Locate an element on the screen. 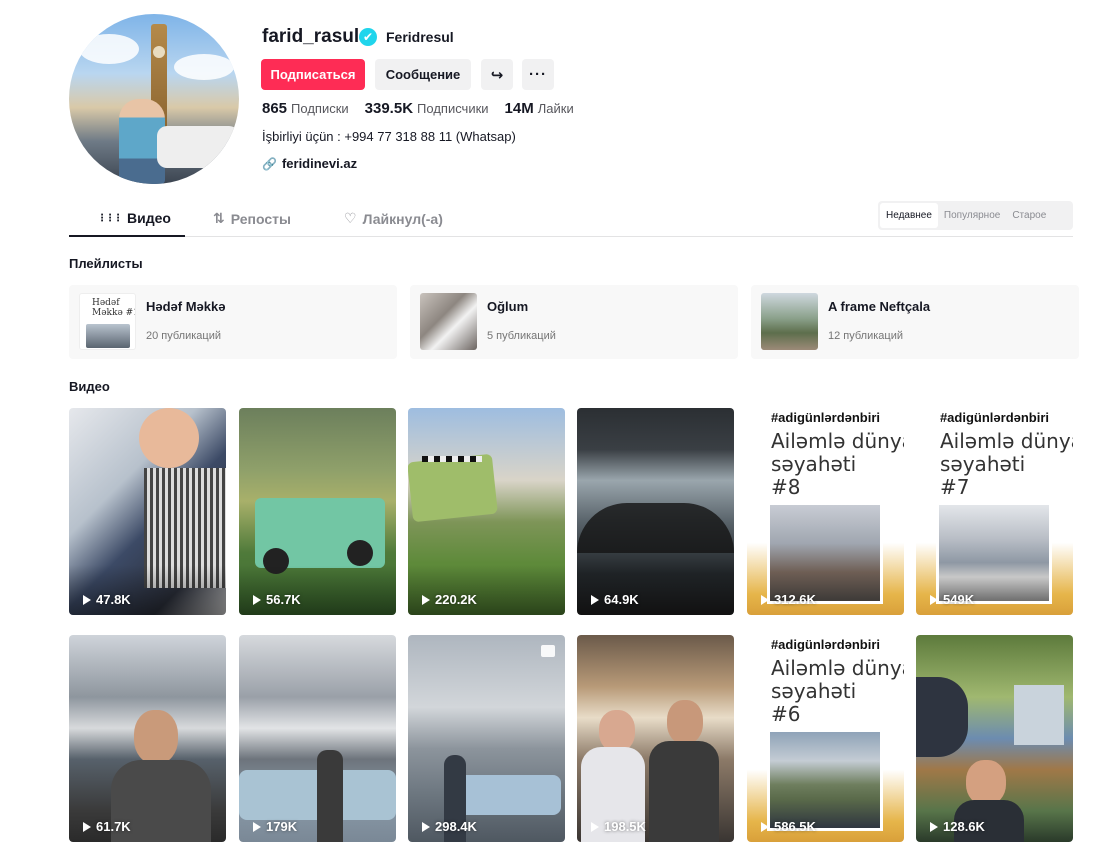  following-stat: 865 Подписки is located at coordinates (305, 108).